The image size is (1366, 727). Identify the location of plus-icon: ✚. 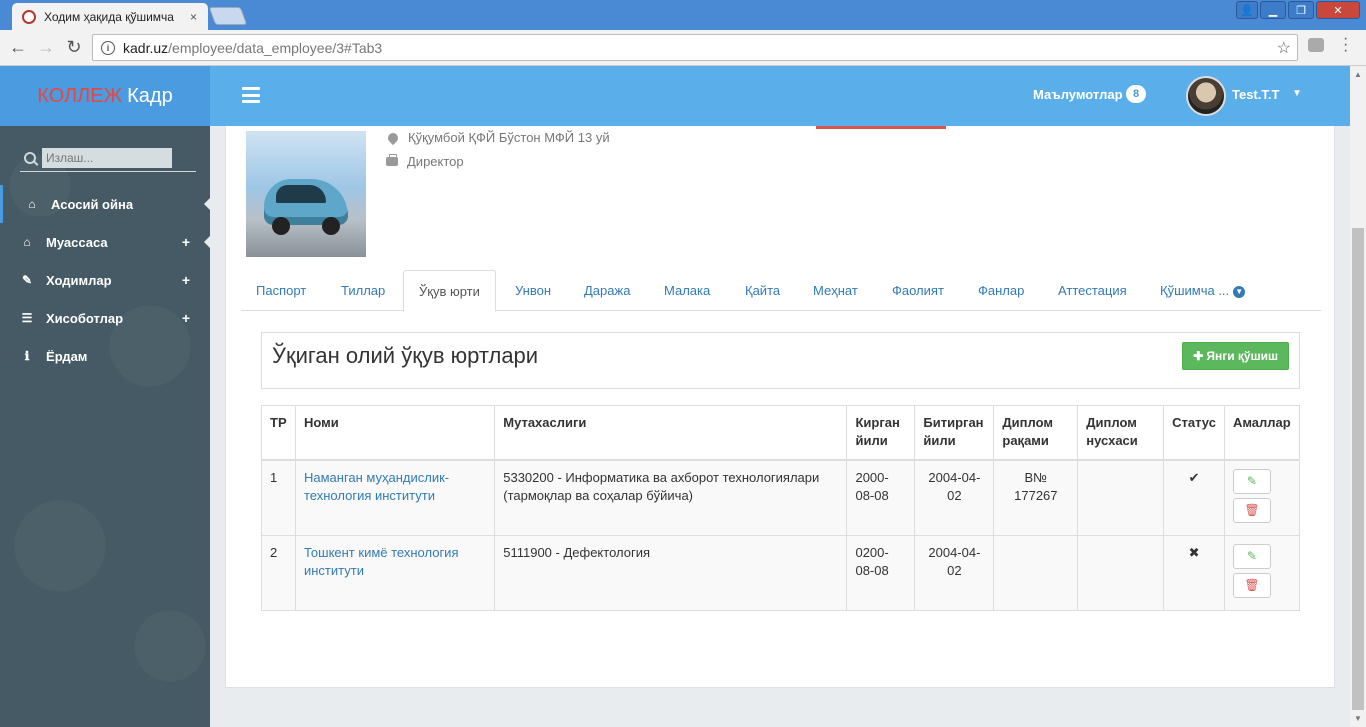
(1198, 356).